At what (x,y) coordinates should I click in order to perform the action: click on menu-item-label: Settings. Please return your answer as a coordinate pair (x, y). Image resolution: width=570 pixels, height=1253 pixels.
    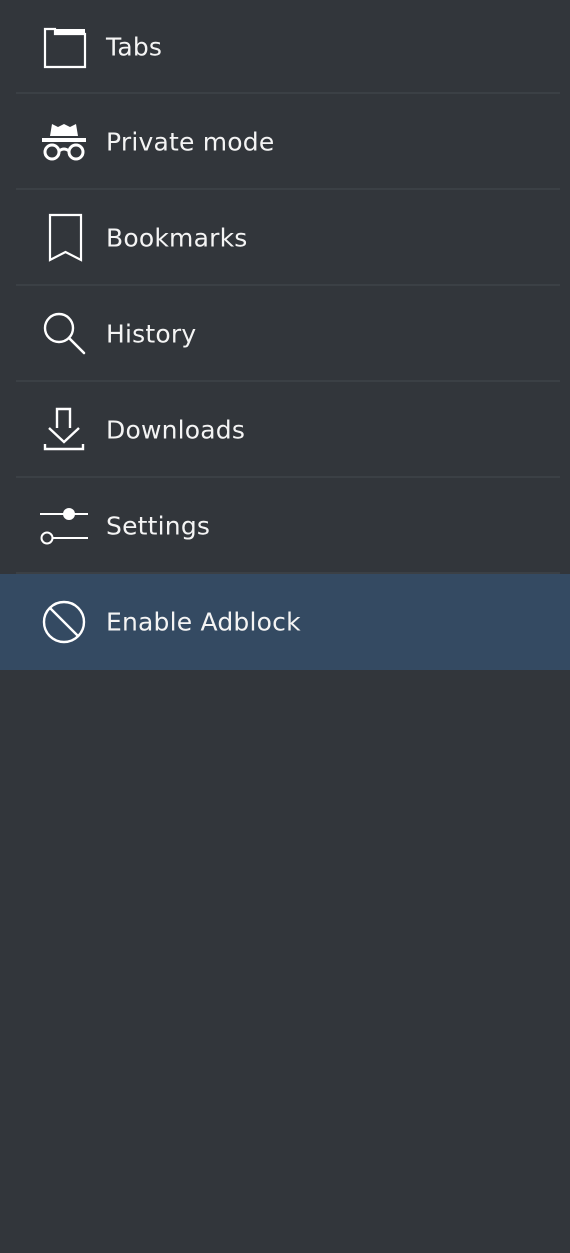
    Looking at the image, I should click on (158, 526).